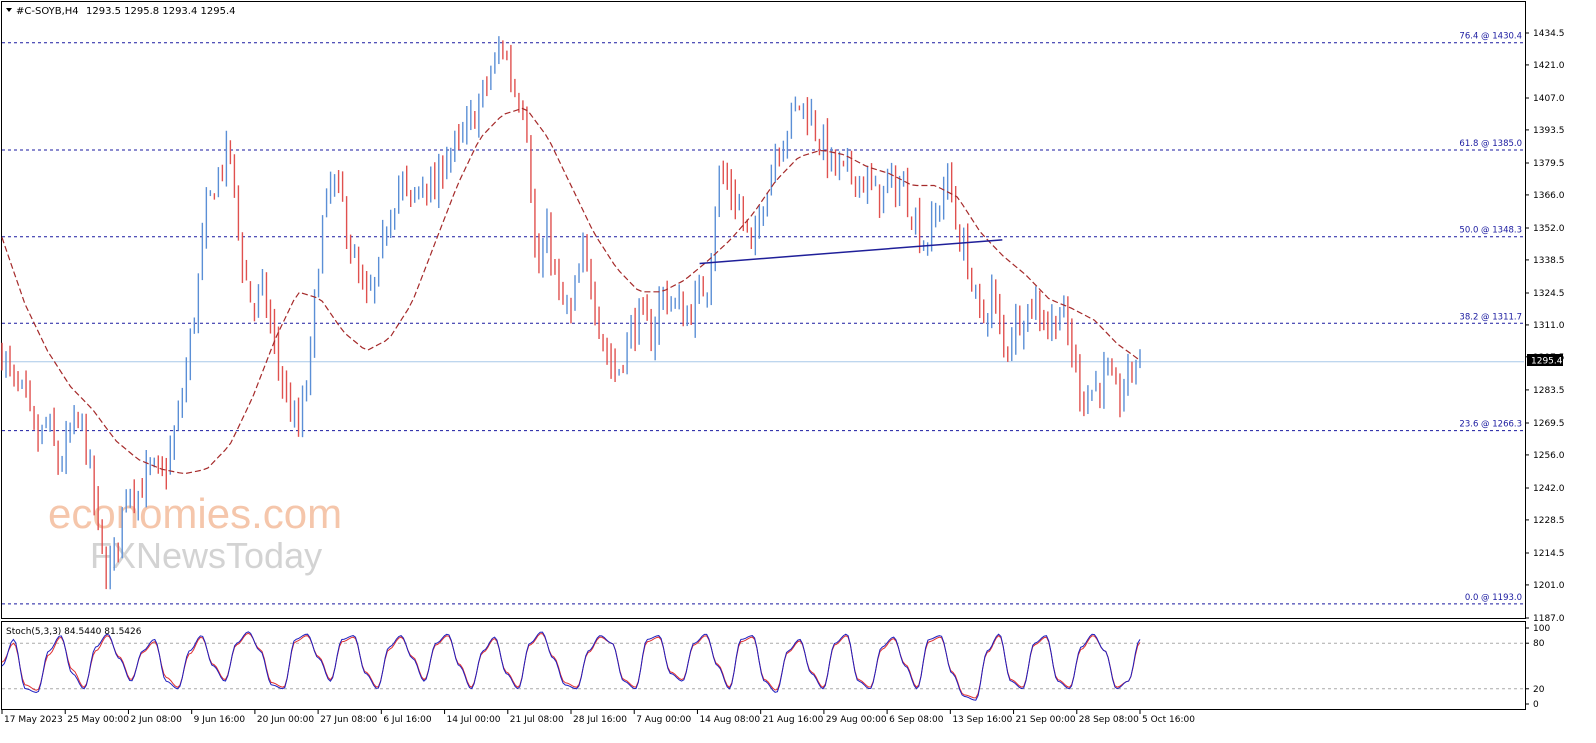  Describe the element at coordinates (1490, 37) in the screenshot. I see `fib-level-label: 76.4 @ 1430.4` at that location.